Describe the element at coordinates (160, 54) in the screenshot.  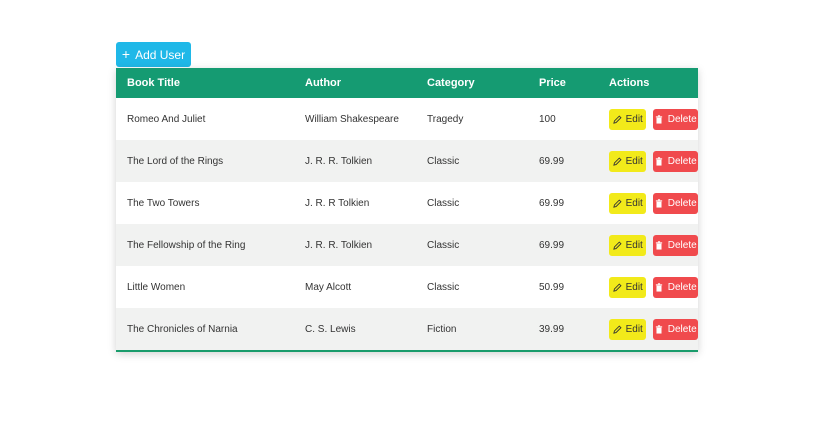
I see `add-user-label: Add User` at that location.